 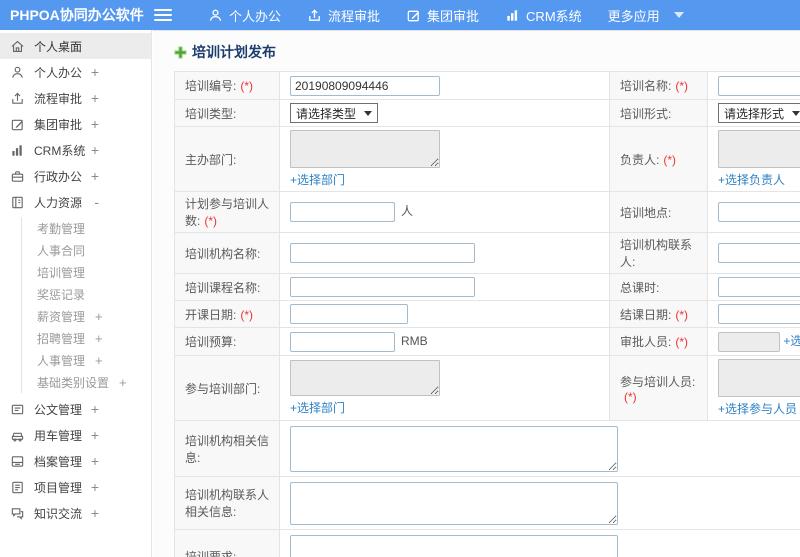 I want to click on requirement-label: 培训要求:, so click(x=227, y=543).